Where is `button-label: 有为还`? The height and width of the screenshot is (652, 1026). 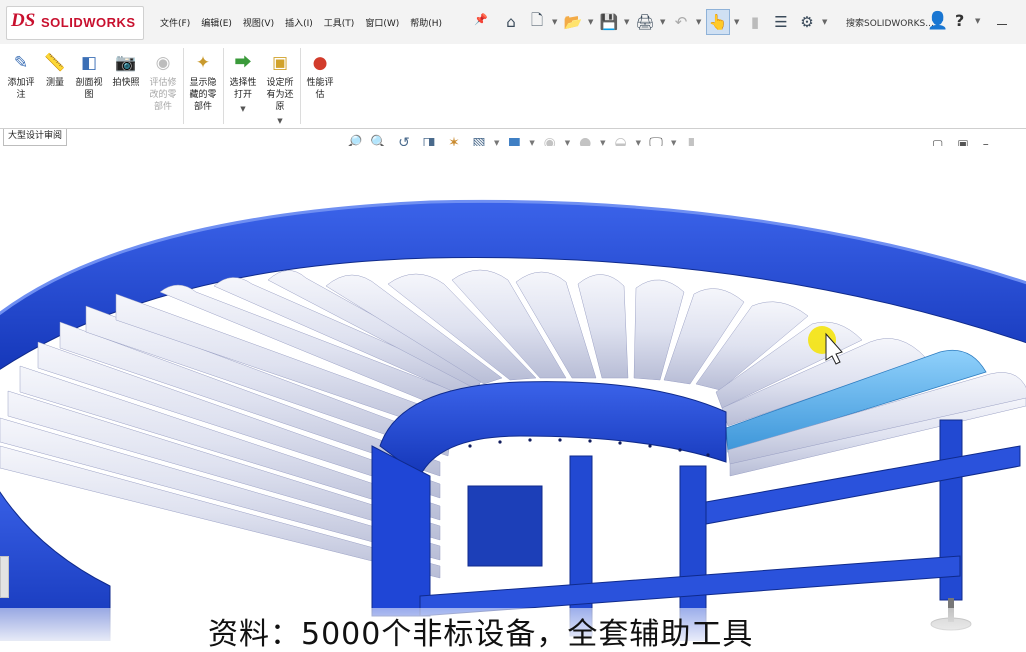 button-label: 有为还 is located at coordinates (280, 95).